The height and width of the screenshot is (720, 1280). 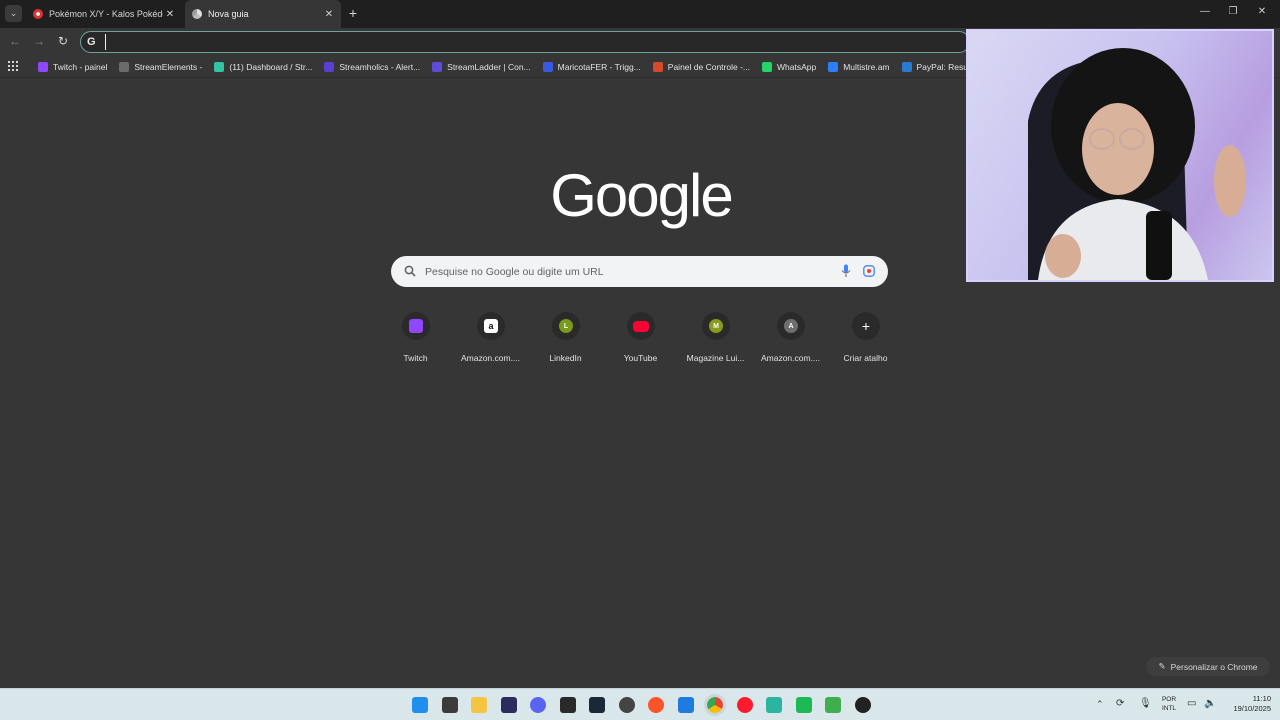 I want to click on bookmark-label: WhatsApp, so click(x=797, y=67).